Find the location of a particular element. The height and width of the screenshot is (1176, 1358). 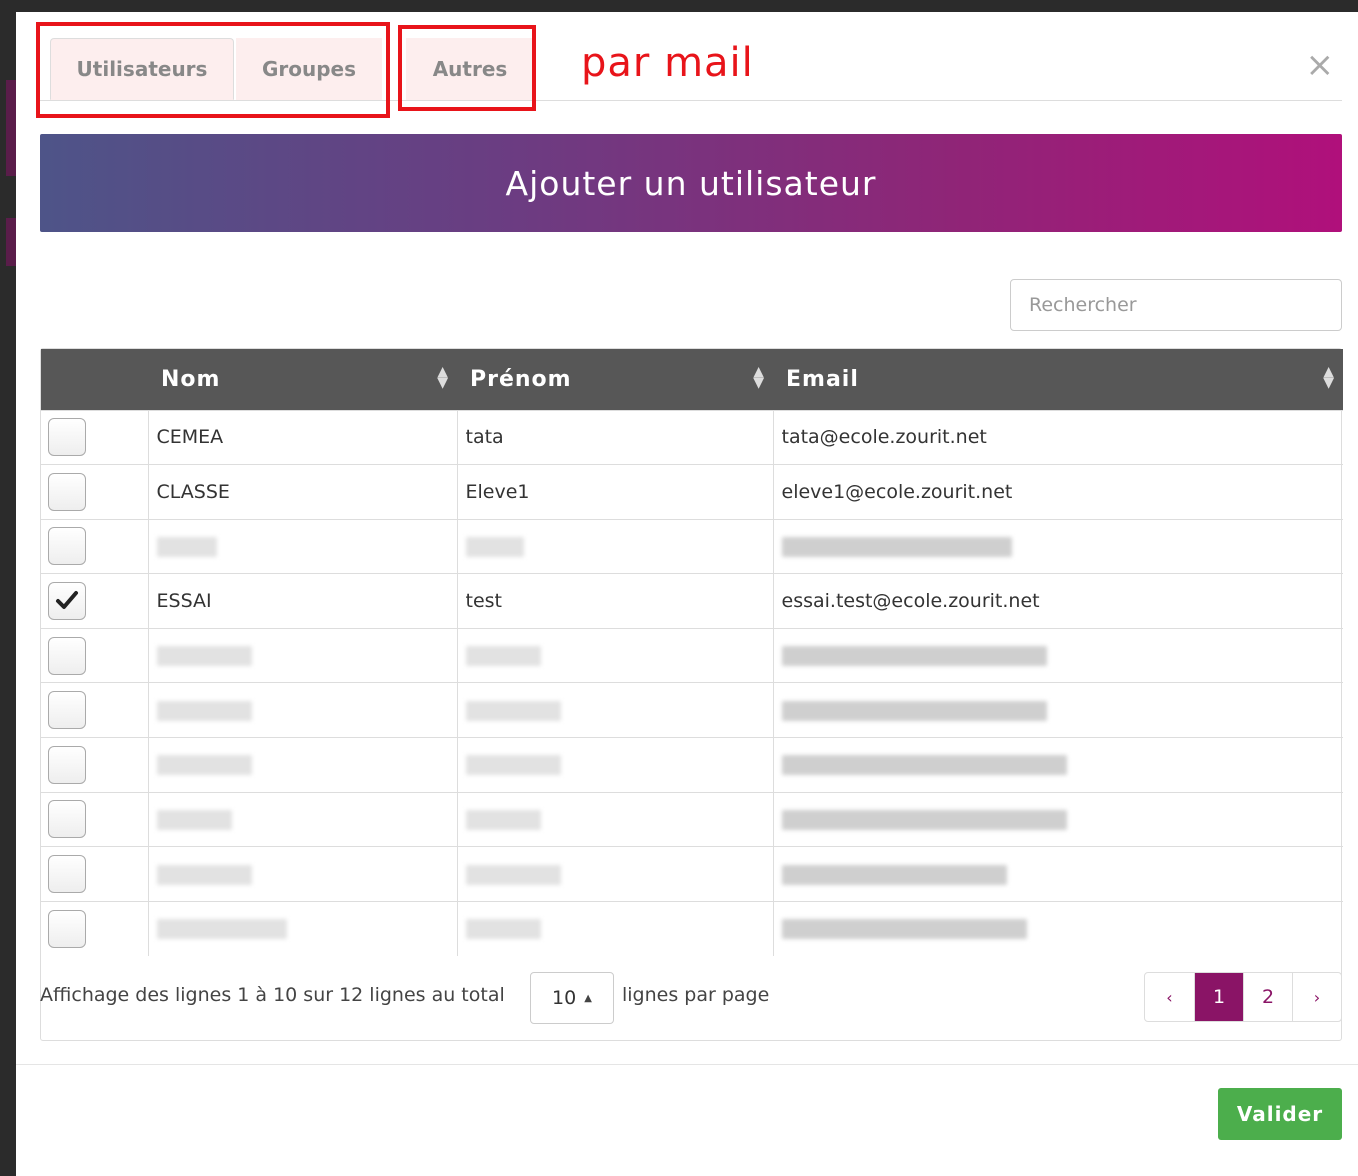

footer-divider is located at coordinates (687, 1064).